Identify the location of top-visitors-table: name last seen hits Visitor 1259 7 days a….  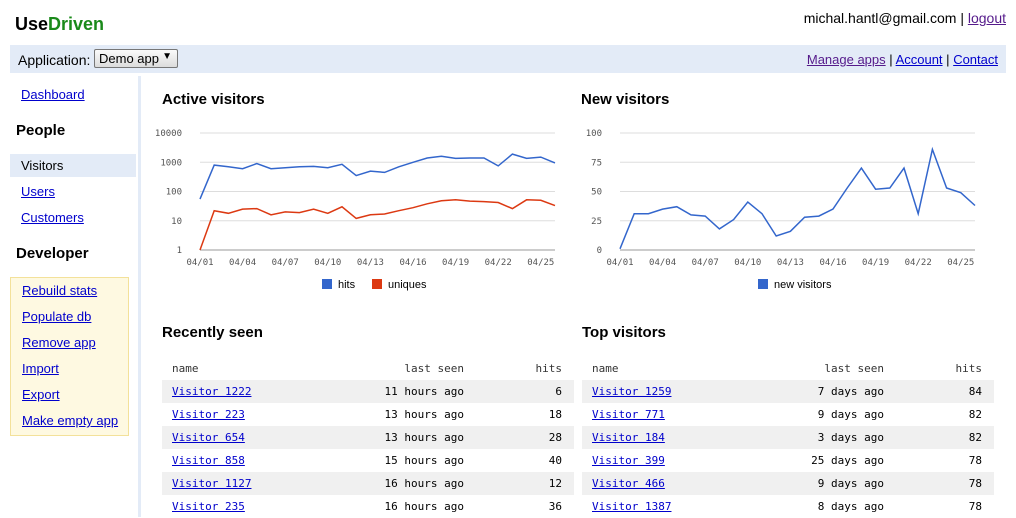
(788, 437).